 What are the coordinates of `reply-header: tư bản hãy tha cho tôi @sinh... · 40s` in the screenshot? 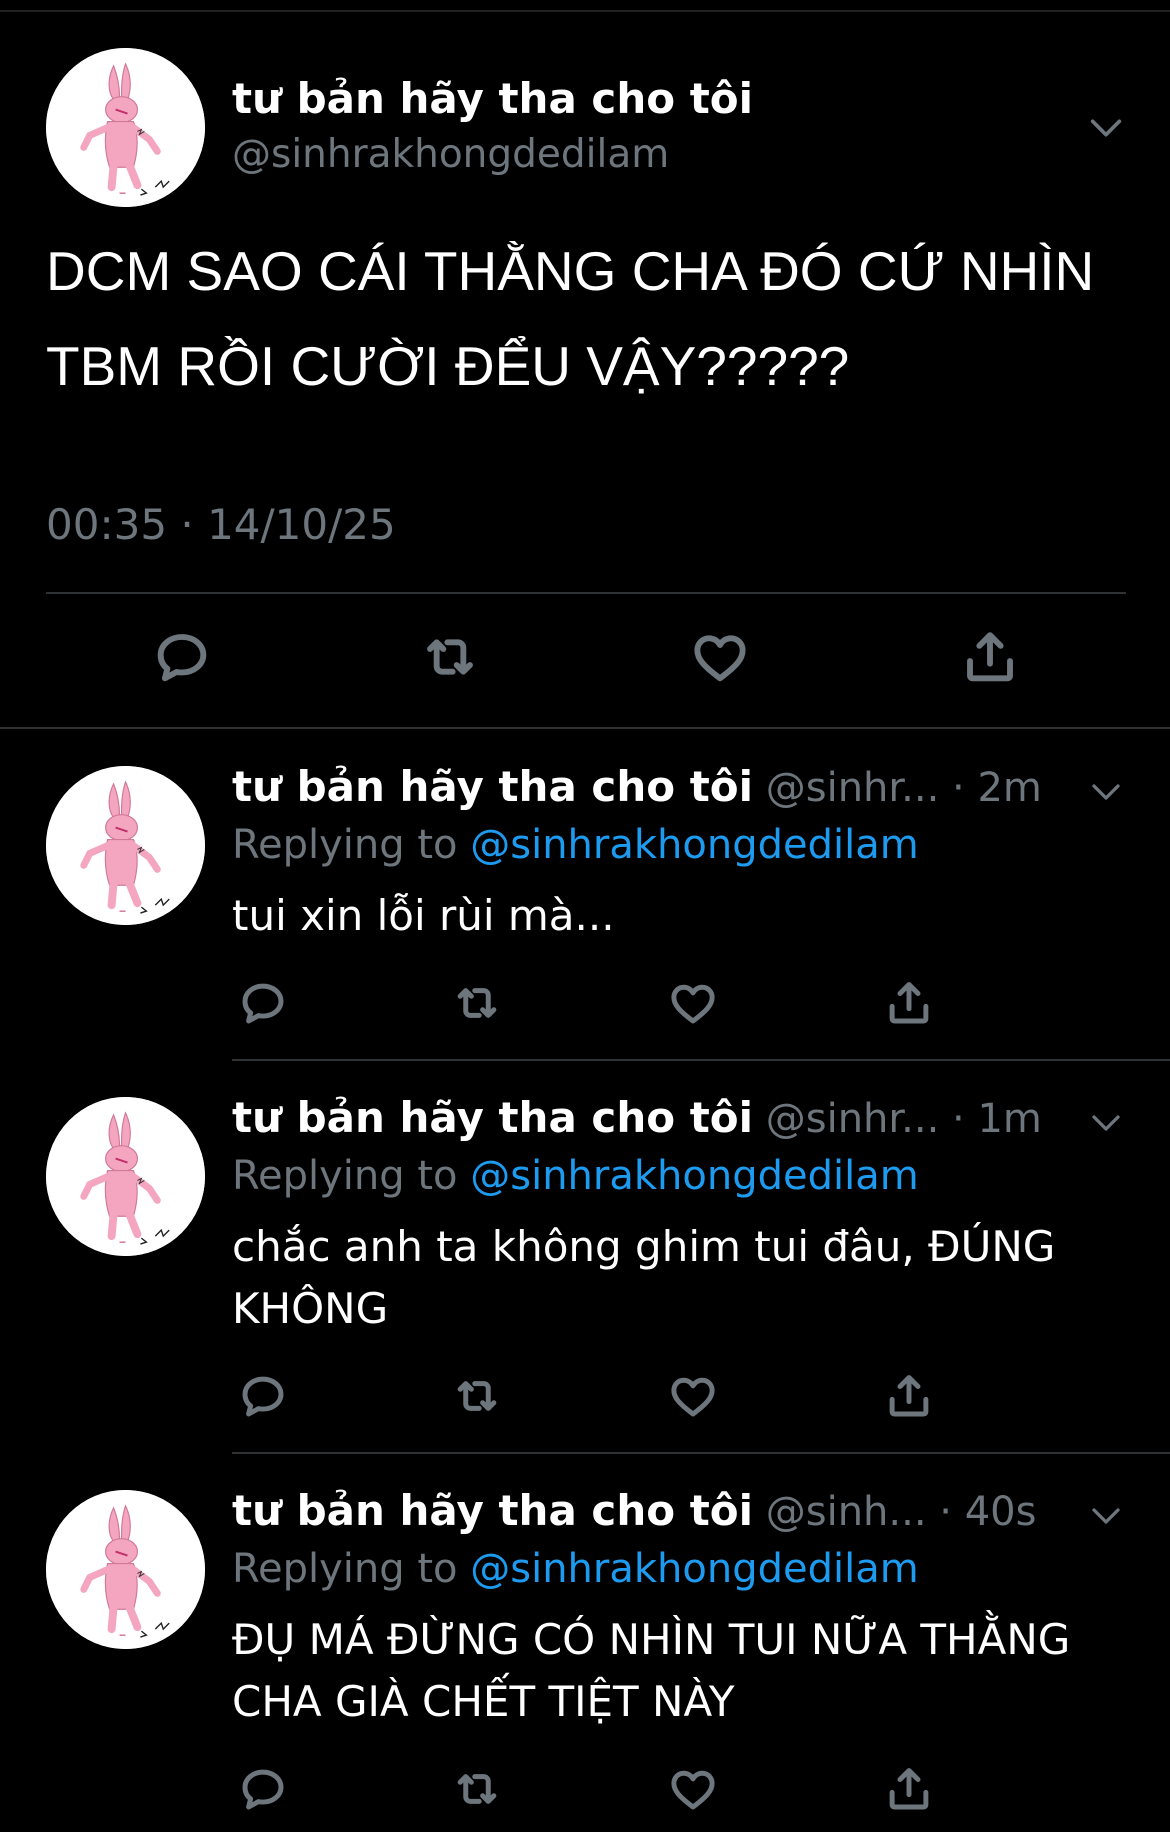 It's located at (652, 1510).